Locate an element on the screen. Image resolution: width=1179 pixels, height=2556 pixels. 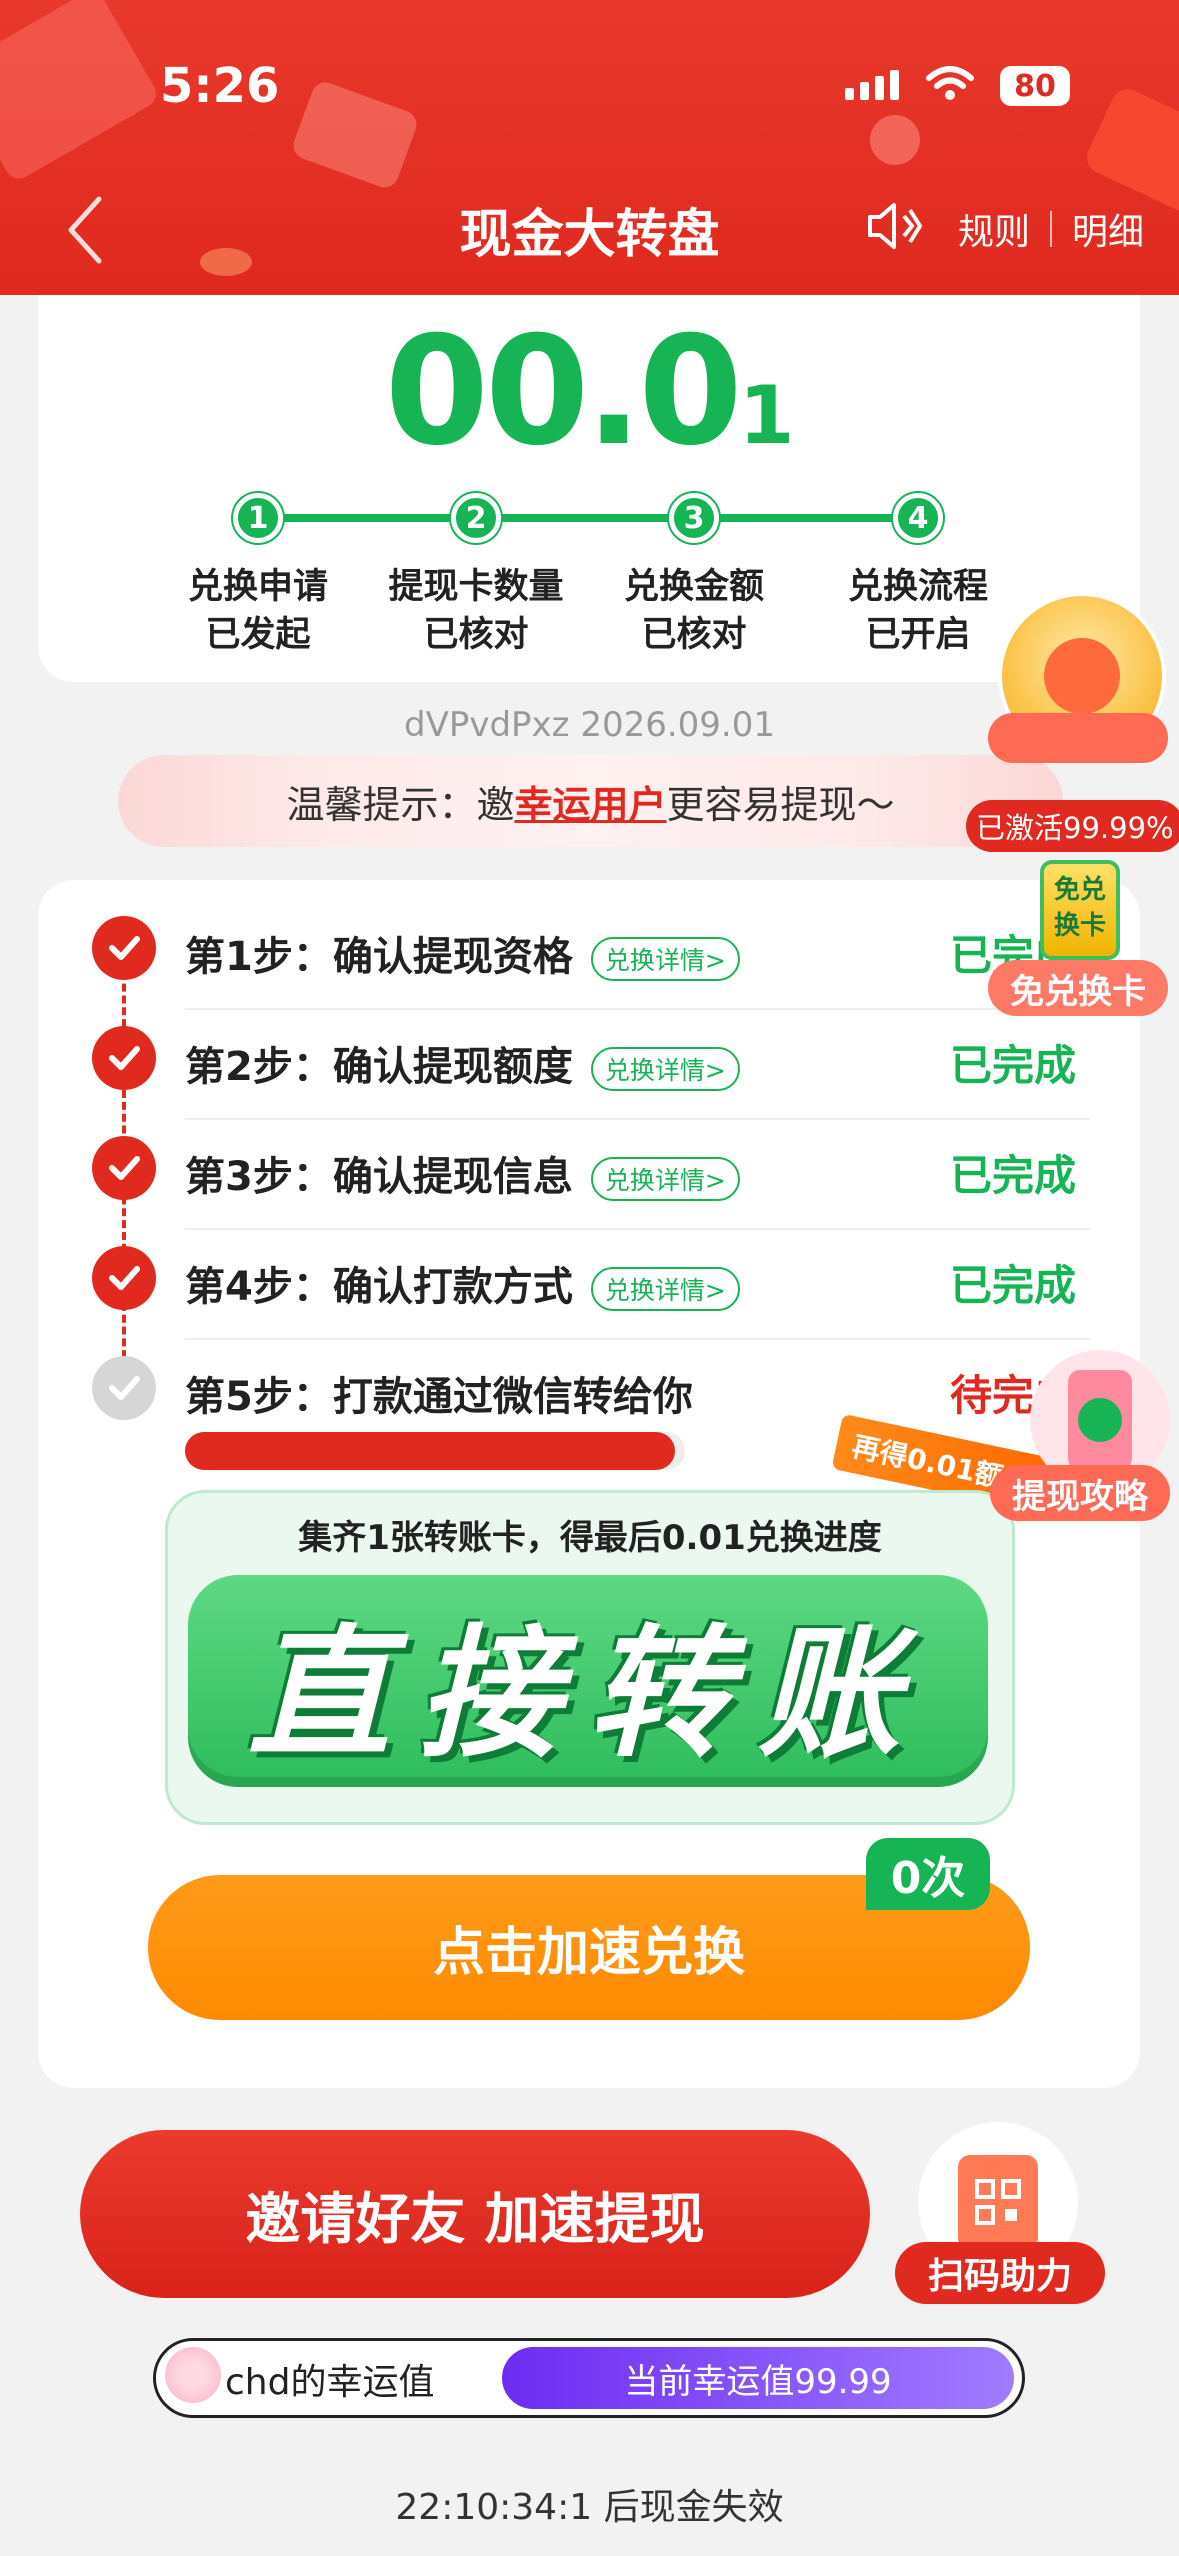
header-links: 规则 明细 is located at coordinates (1051, 229).